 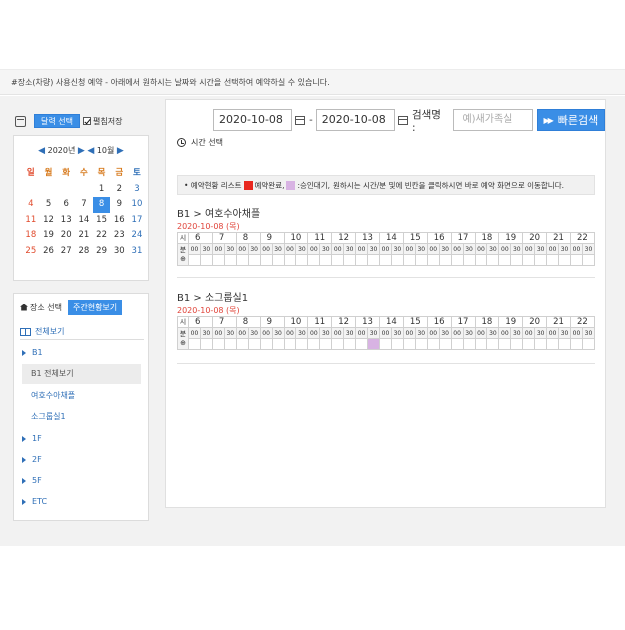 I want to click on calendar-day: 14, so click(x=84, y=221).